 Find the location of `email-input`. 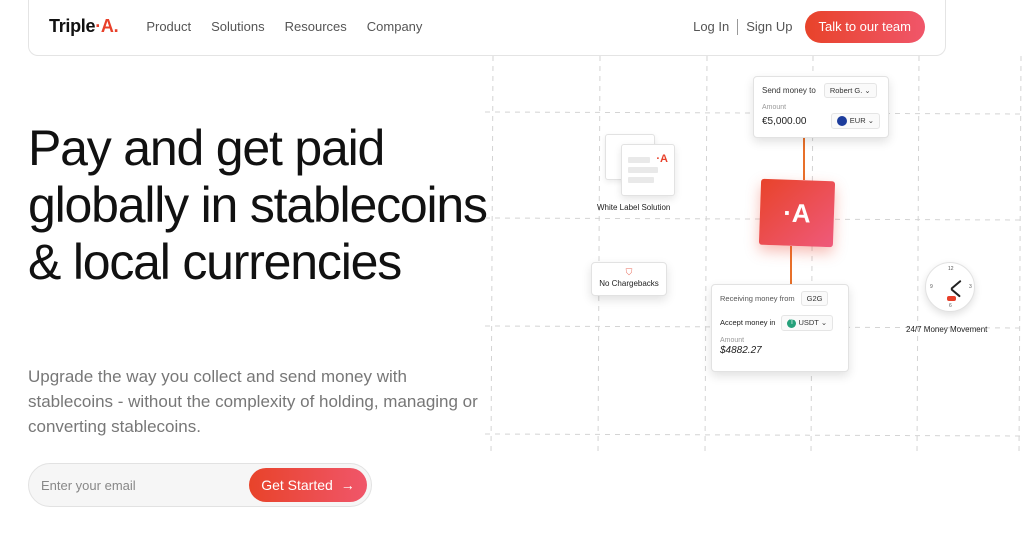

email-input is located at coordinates (141, 485).